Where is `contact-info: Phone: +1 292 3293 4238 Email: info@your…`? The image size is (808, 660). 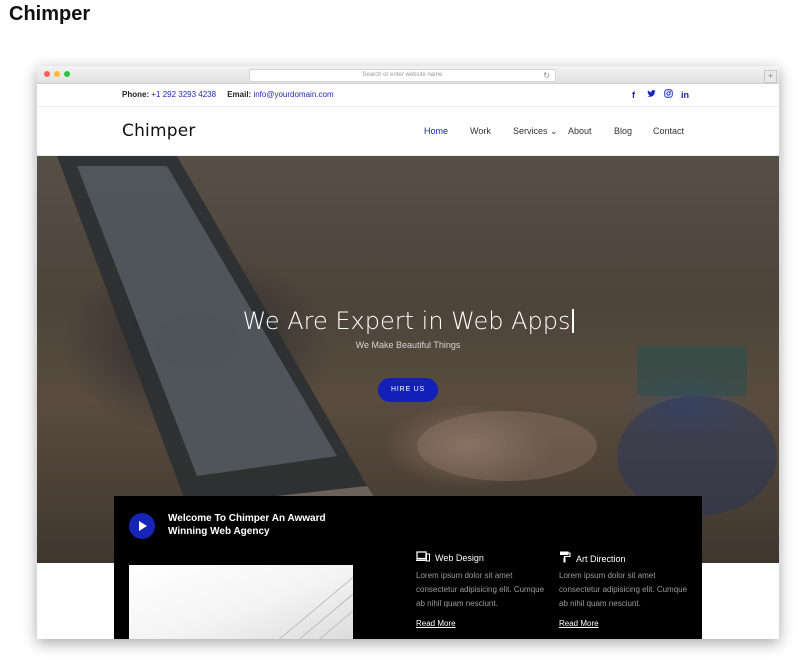
contact-info: Phone: +1 292 3293 4238 Email: info@your… is located at coordinates (228, 95).